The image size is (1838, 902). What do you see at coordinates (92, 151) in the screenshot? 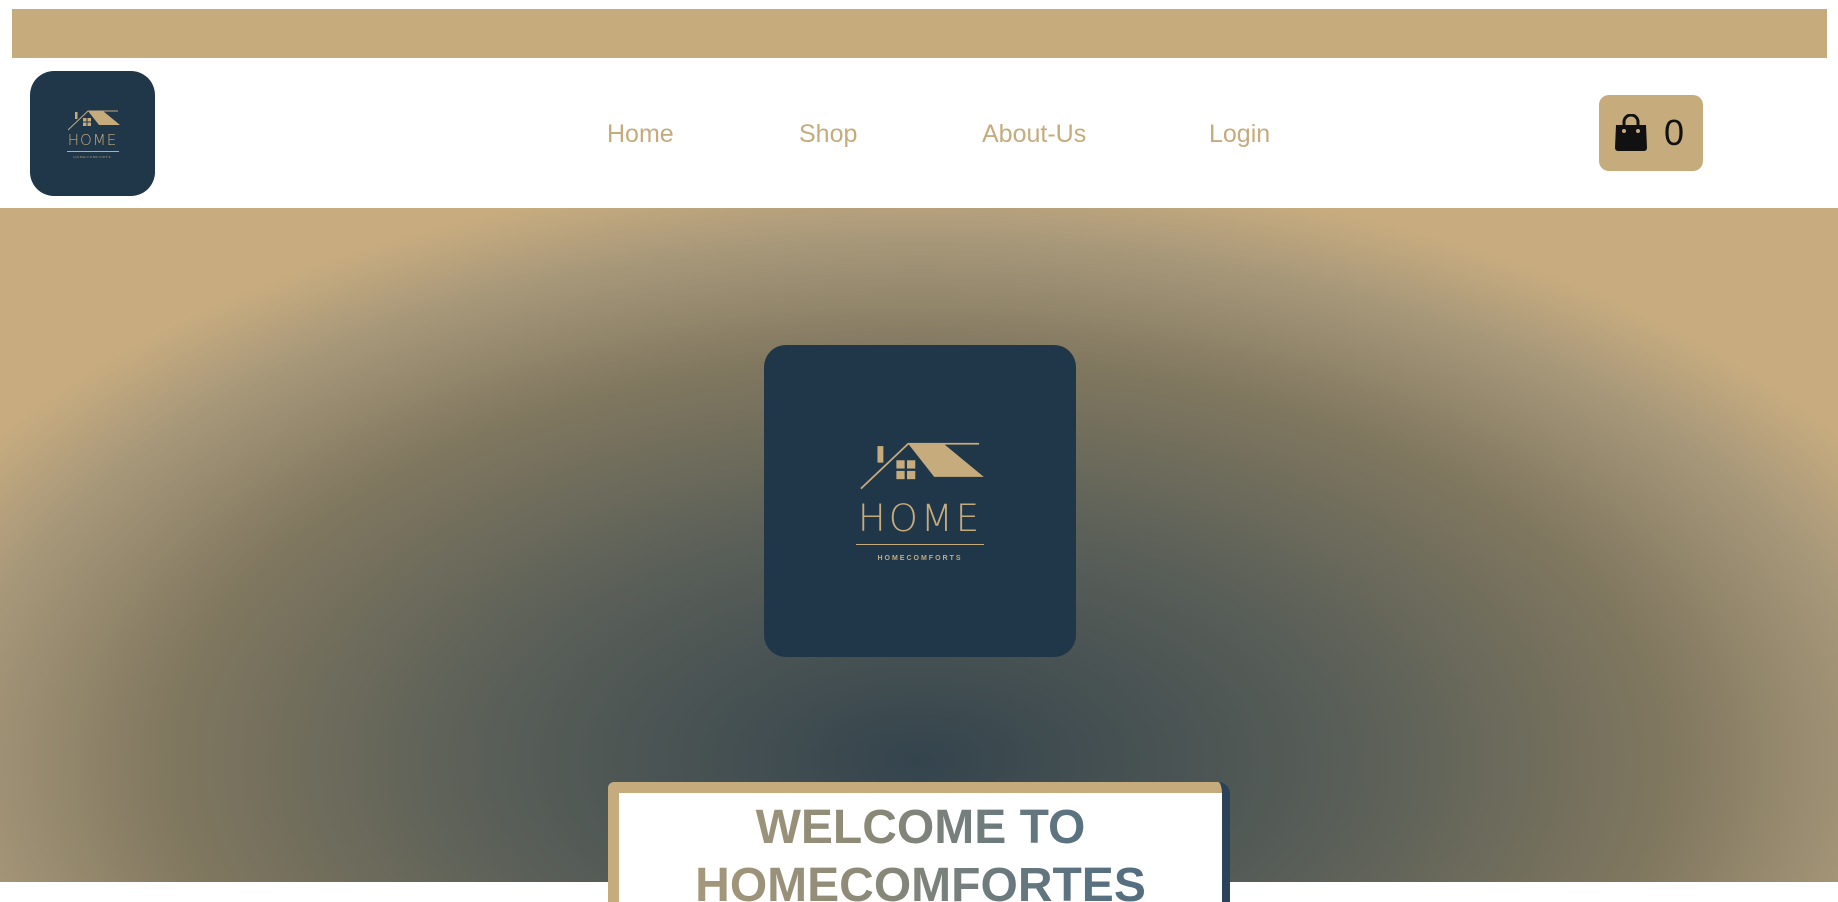
I see `header-logo-rule` at bounding box center [92, 151].